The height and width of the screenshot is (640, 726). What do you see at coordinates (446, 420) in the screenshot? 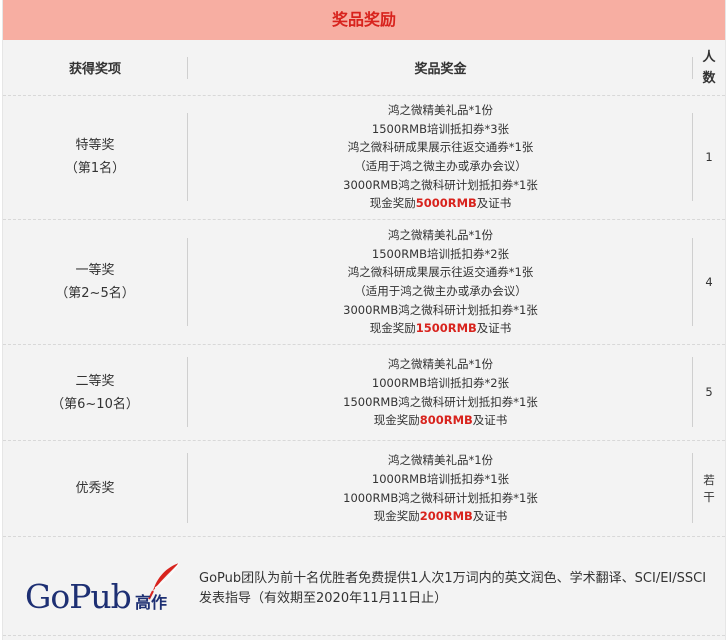
I see `cash-amount: 800RMB` at bounding box center [446, 420].